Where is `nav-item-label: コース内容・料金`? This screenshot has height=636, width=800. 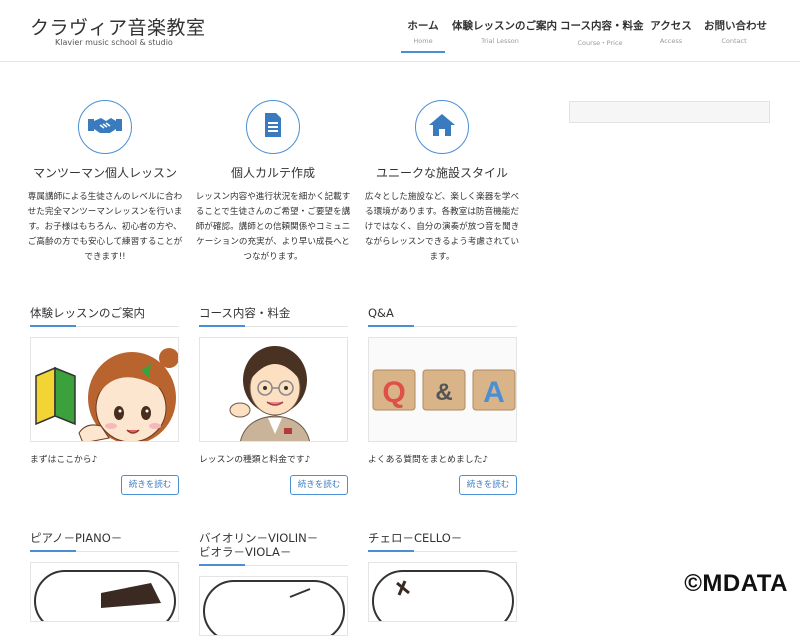
nav-item-label: コース内容・料金 is located at coordinates (600, 25).